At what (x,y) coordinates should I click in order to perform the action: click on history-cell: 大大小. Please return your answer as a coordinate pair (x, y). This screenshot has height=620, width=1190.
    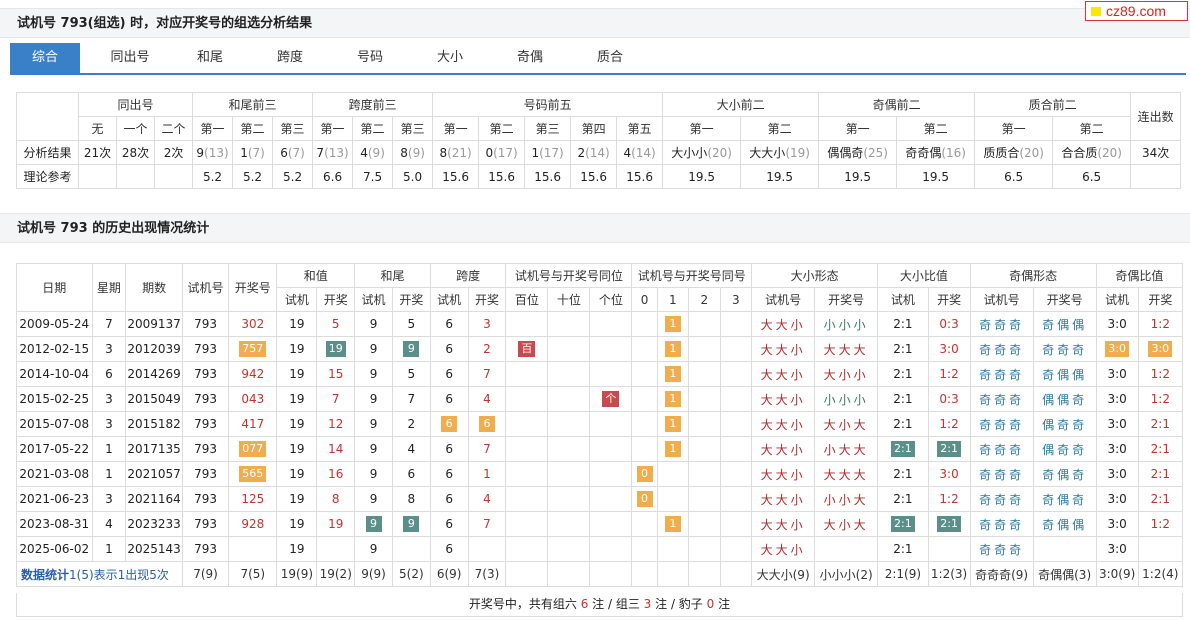
    Looking at the image, I should click on (783, 549).